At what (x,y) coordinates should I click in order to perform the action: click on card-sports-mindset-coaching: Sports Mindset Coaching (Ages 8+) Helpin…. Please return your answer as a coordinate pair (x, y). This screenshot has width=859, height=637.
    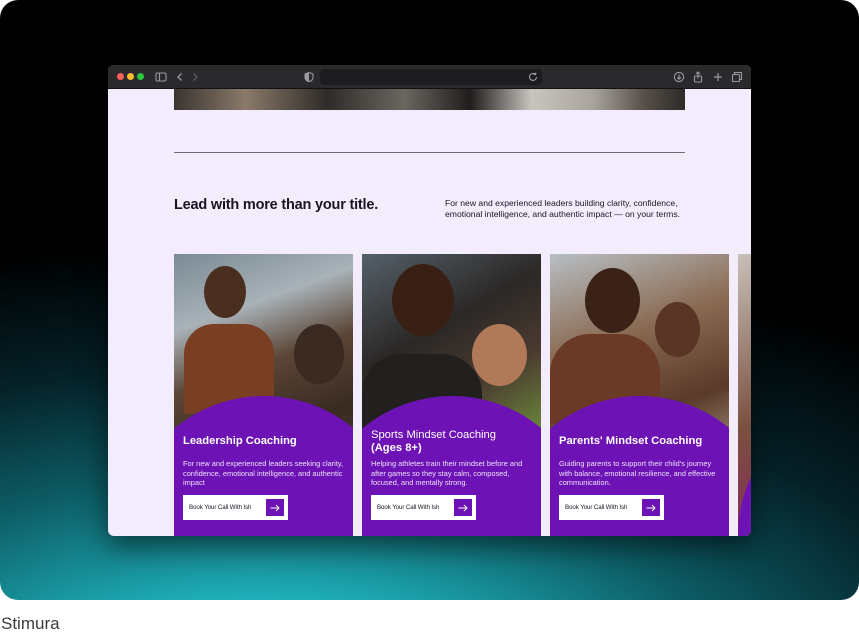
    Looking at the image, I should click on (451, 395).